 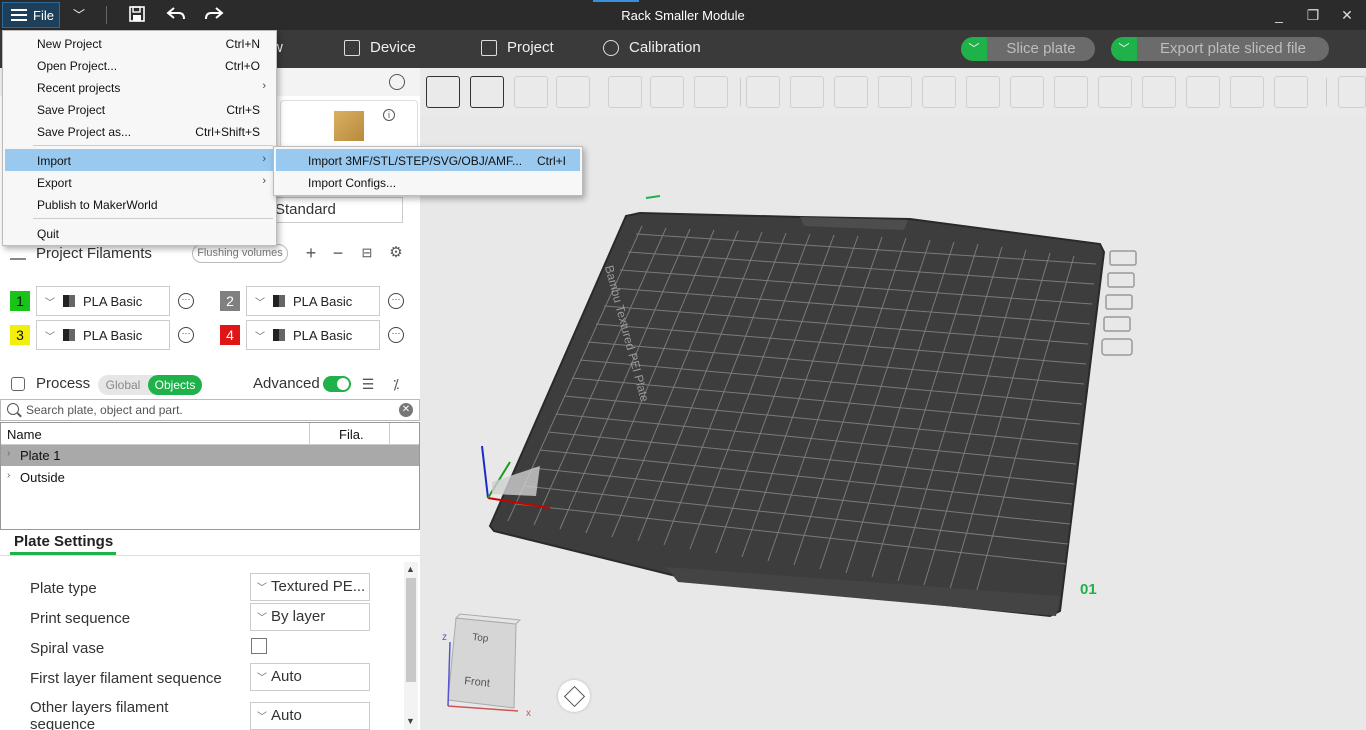 What do you see at coordinates (310, 716) in the screenshot?
I see `other-layers-sequence-select: ﹀ Auto` at bounding box center [310, 716].